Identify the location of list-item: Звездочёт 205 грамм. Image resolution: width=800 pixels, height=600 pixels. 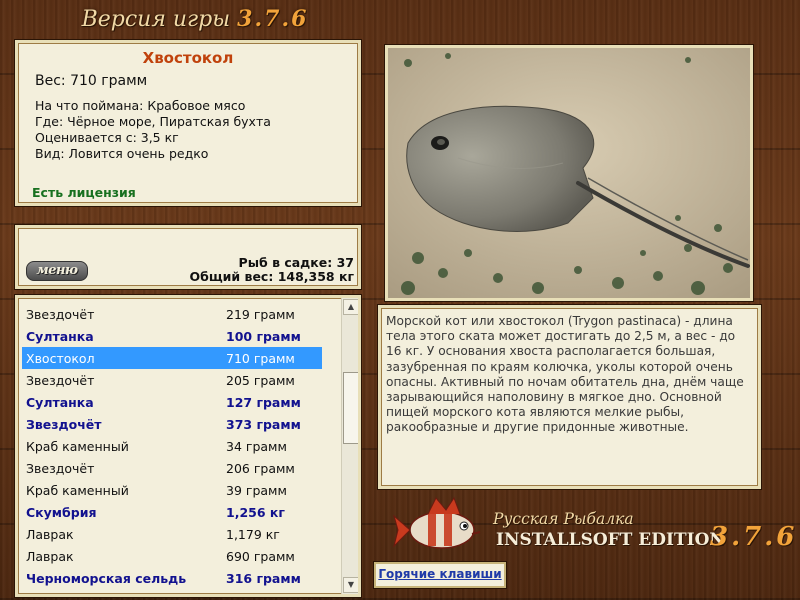
(172, 380).